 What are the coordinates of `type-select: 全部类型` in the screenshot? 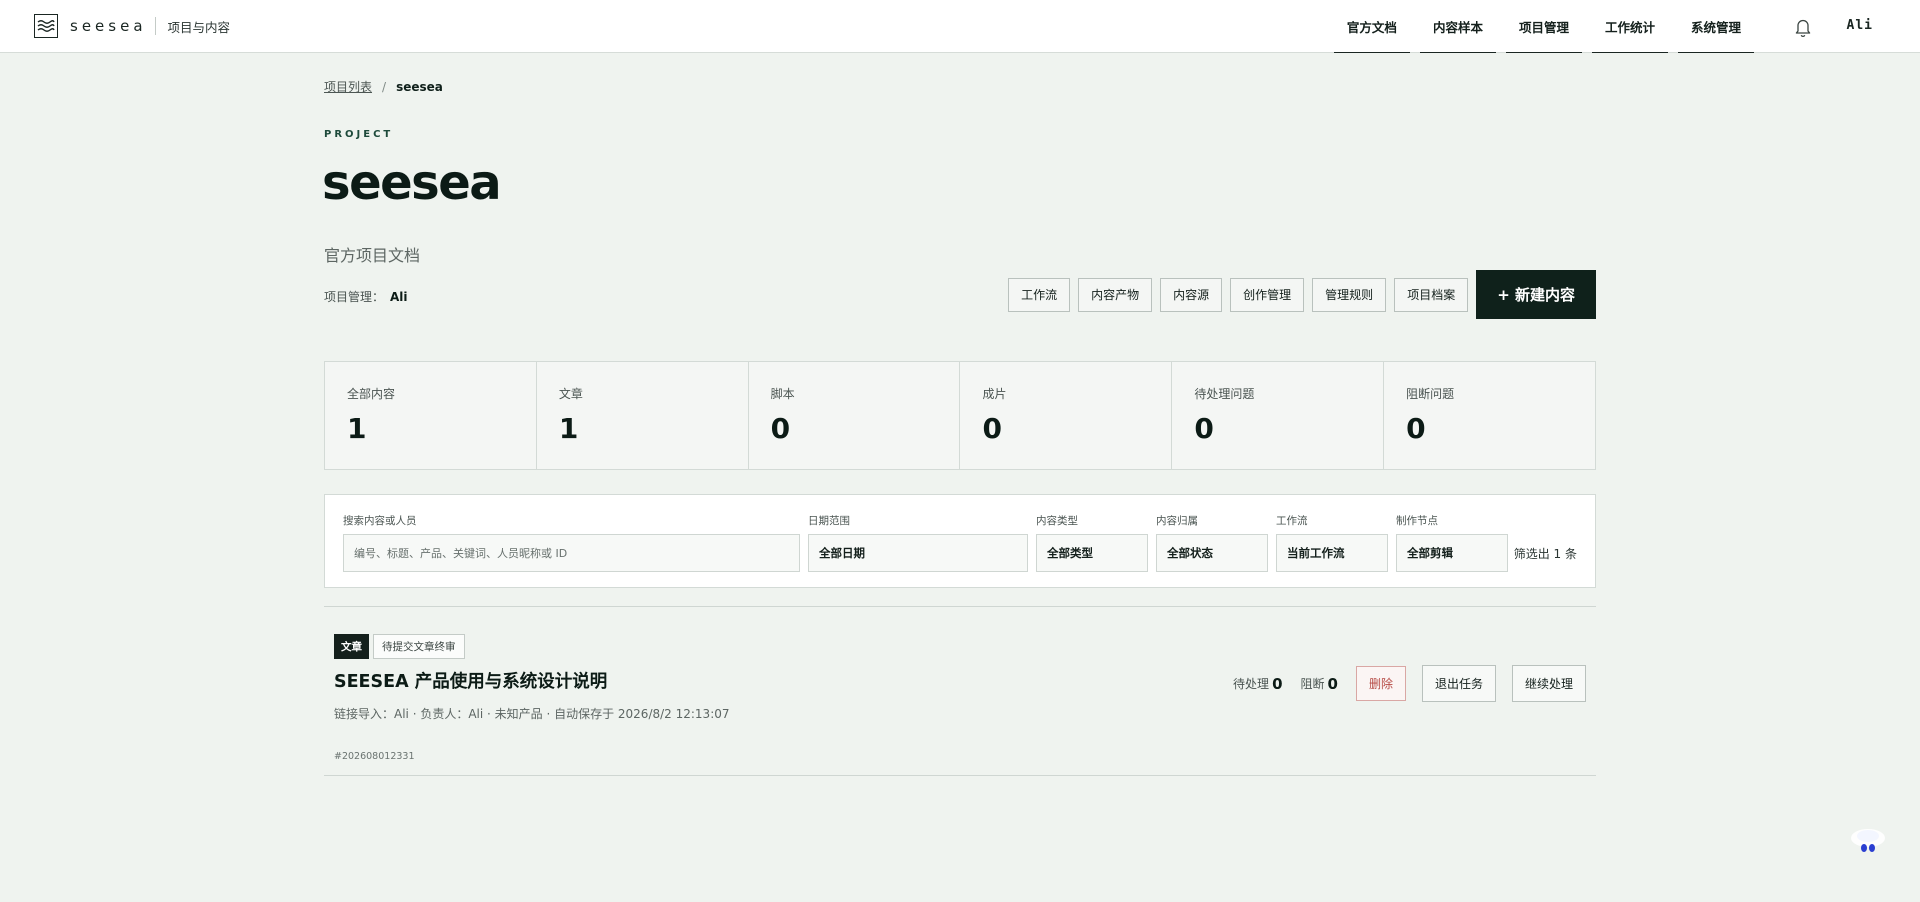 It's located at (1092, 553).